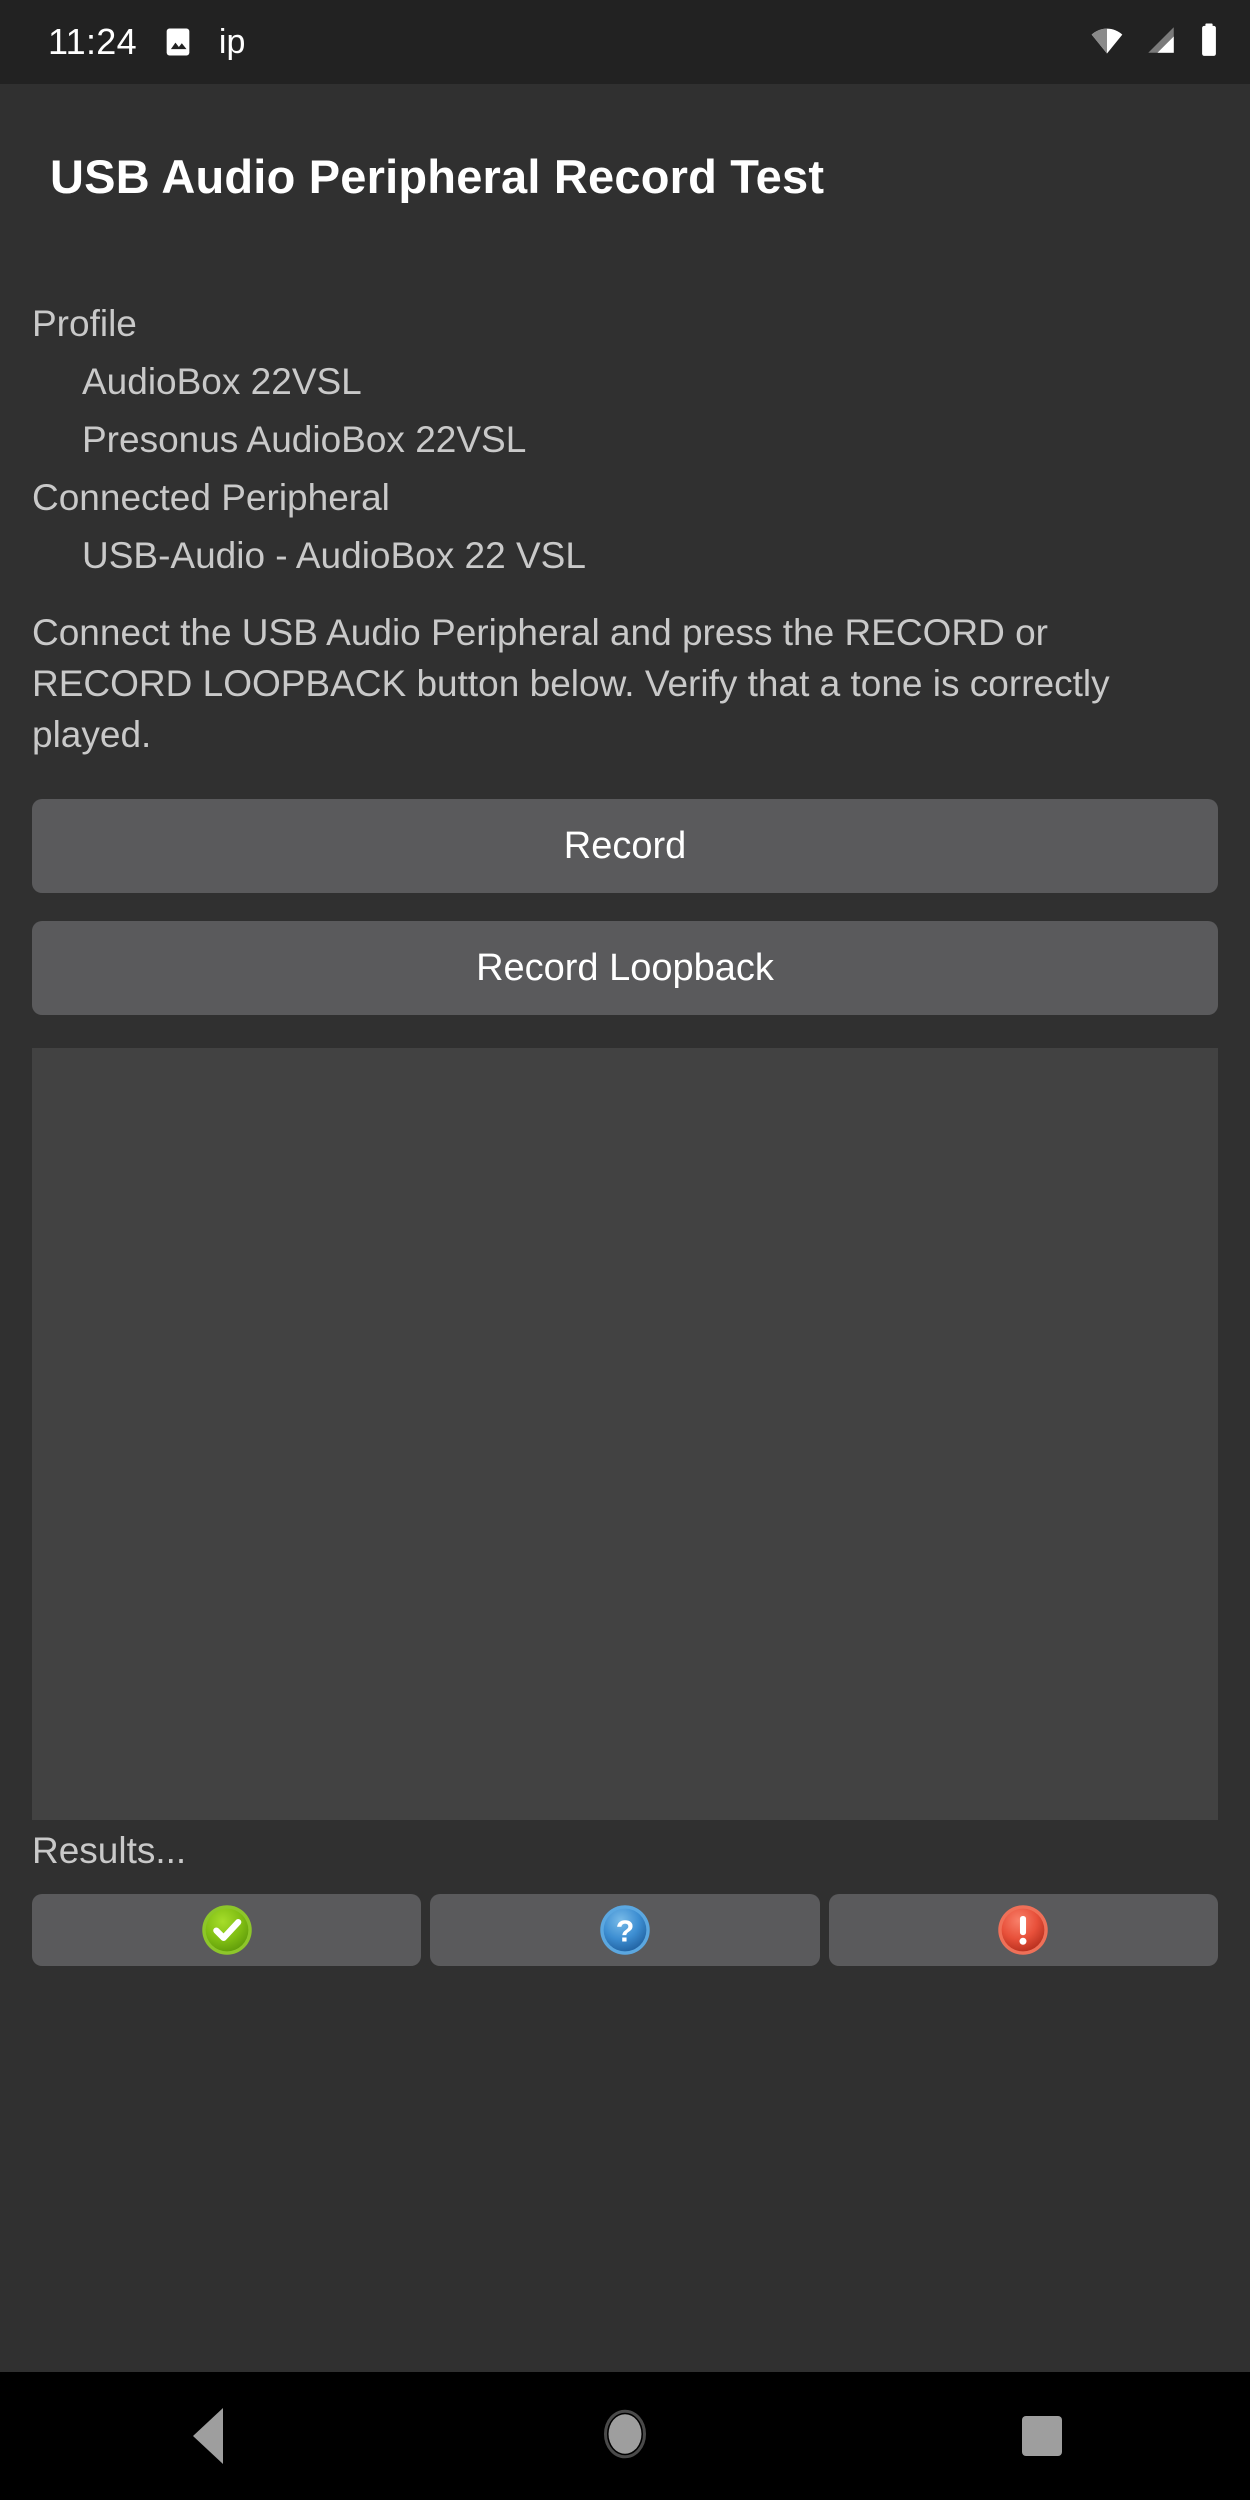 This screenshot has height=2500, width=1250. I want to click on info-button: ?, so click(625, 1930).